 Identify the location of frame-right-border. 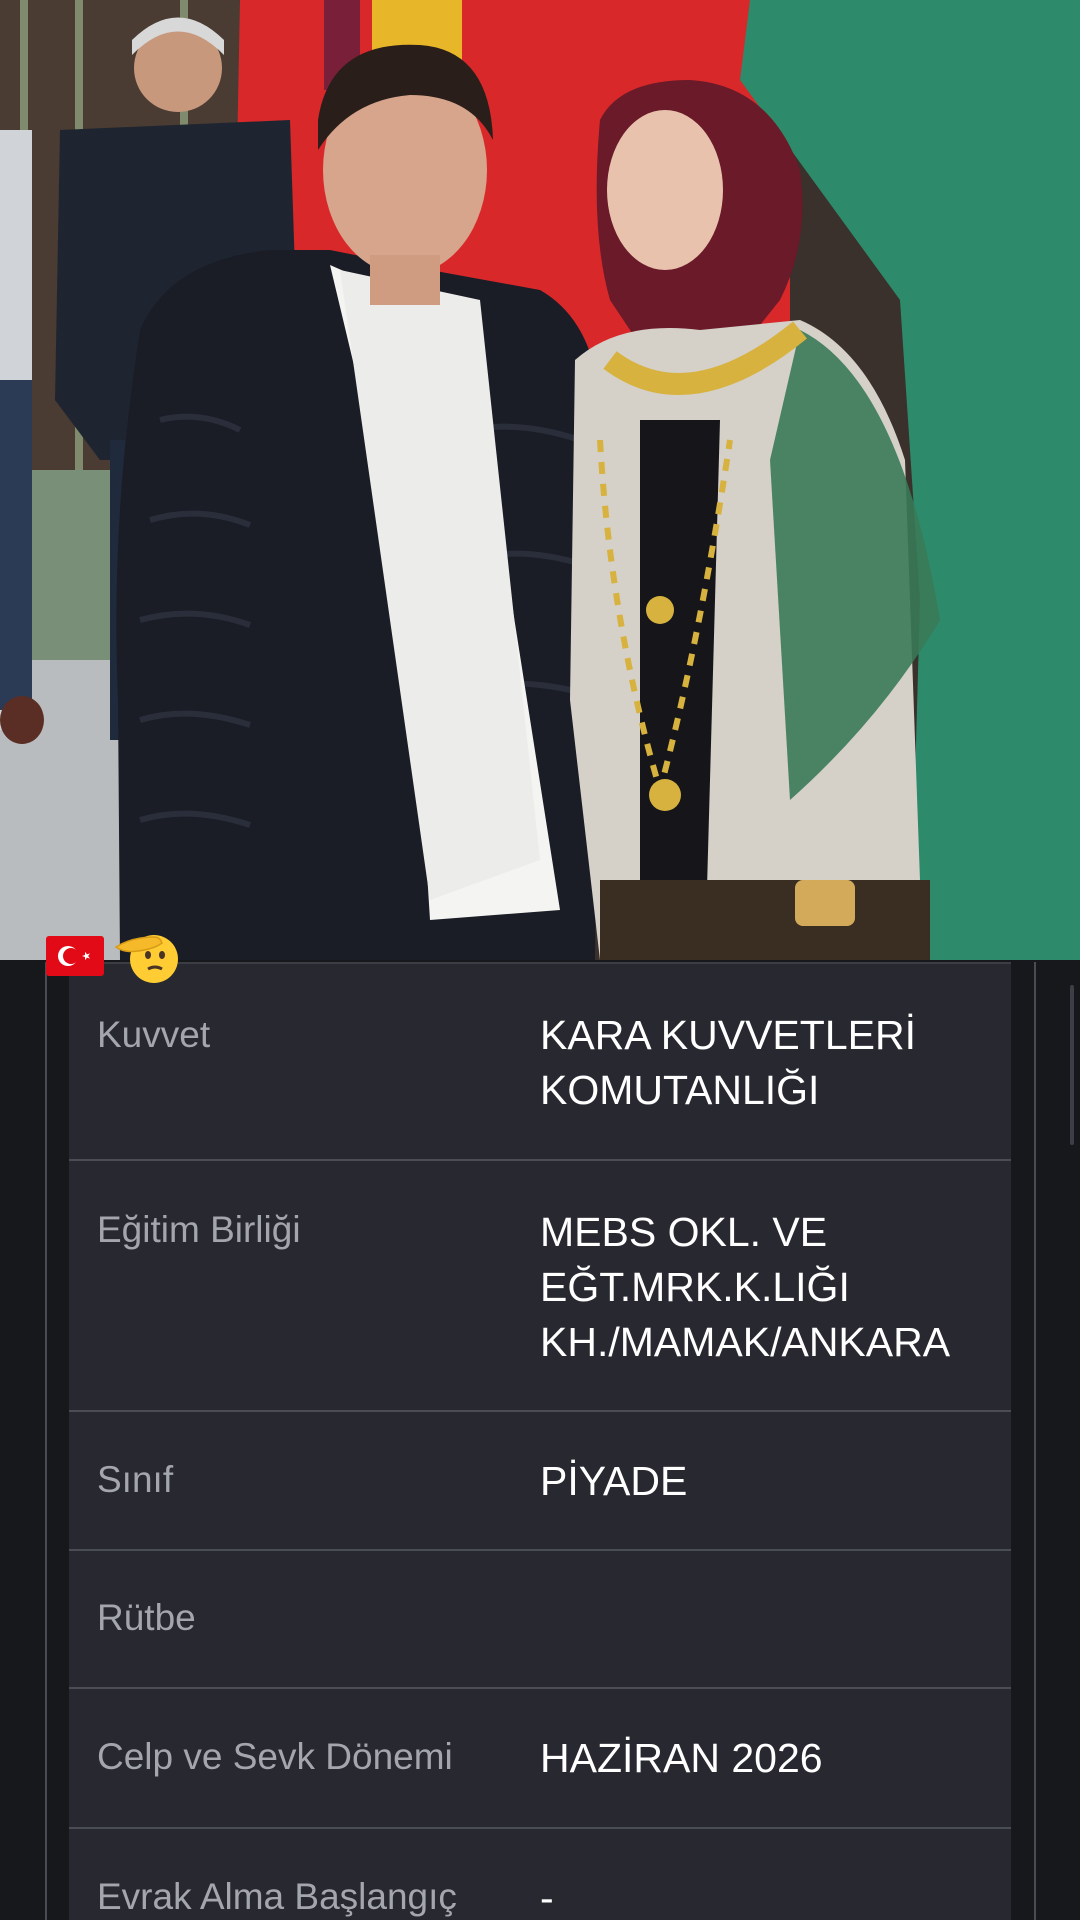
(1035, 1441).